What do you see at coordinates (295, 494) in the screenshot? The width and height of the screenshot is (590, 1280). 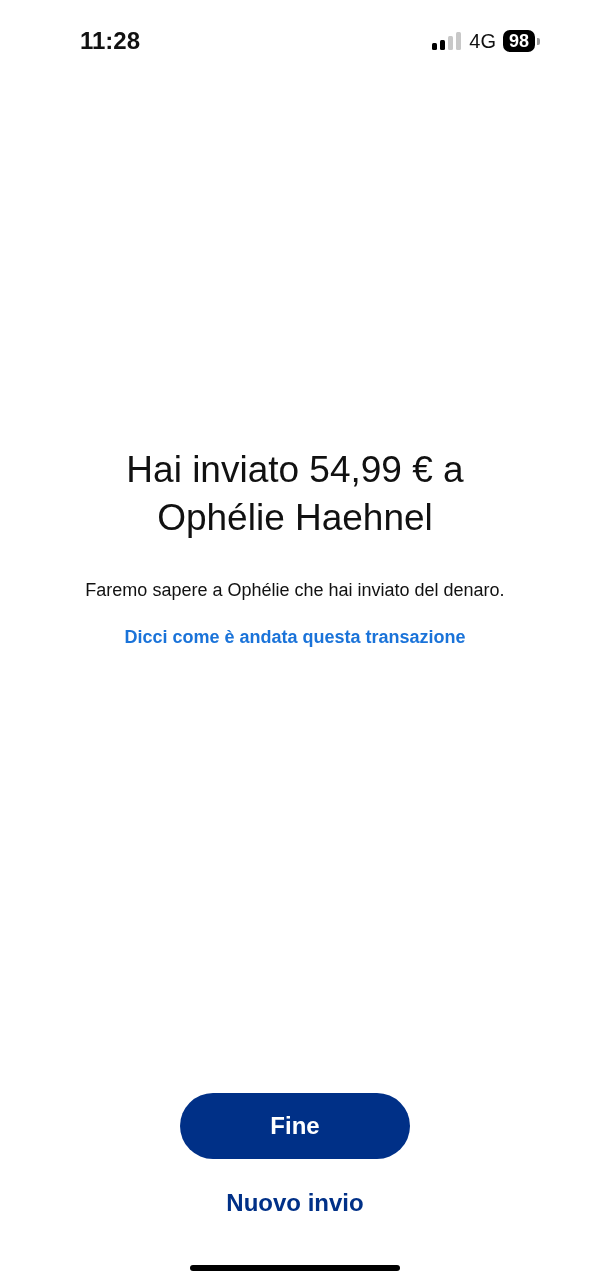 I see `confirmation-title: Hai inviato 54,99 € a Ophélie Haehnel` at bounding box center [295, 494].